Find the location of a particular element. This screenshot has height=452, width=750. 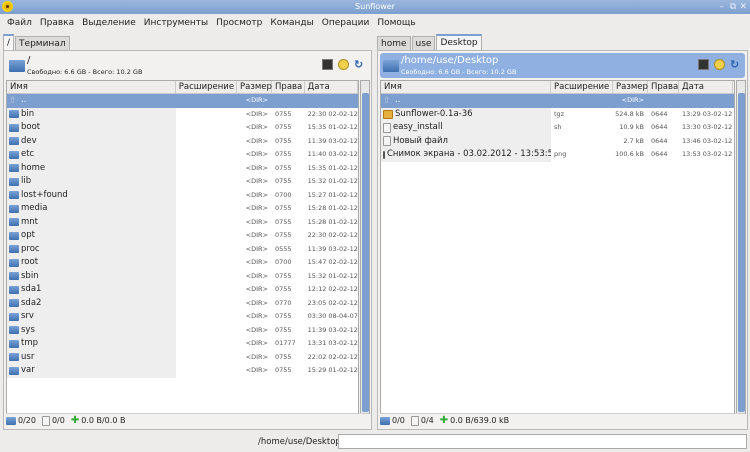

cell-perms: 01777 is located at coordinates (285, 343).